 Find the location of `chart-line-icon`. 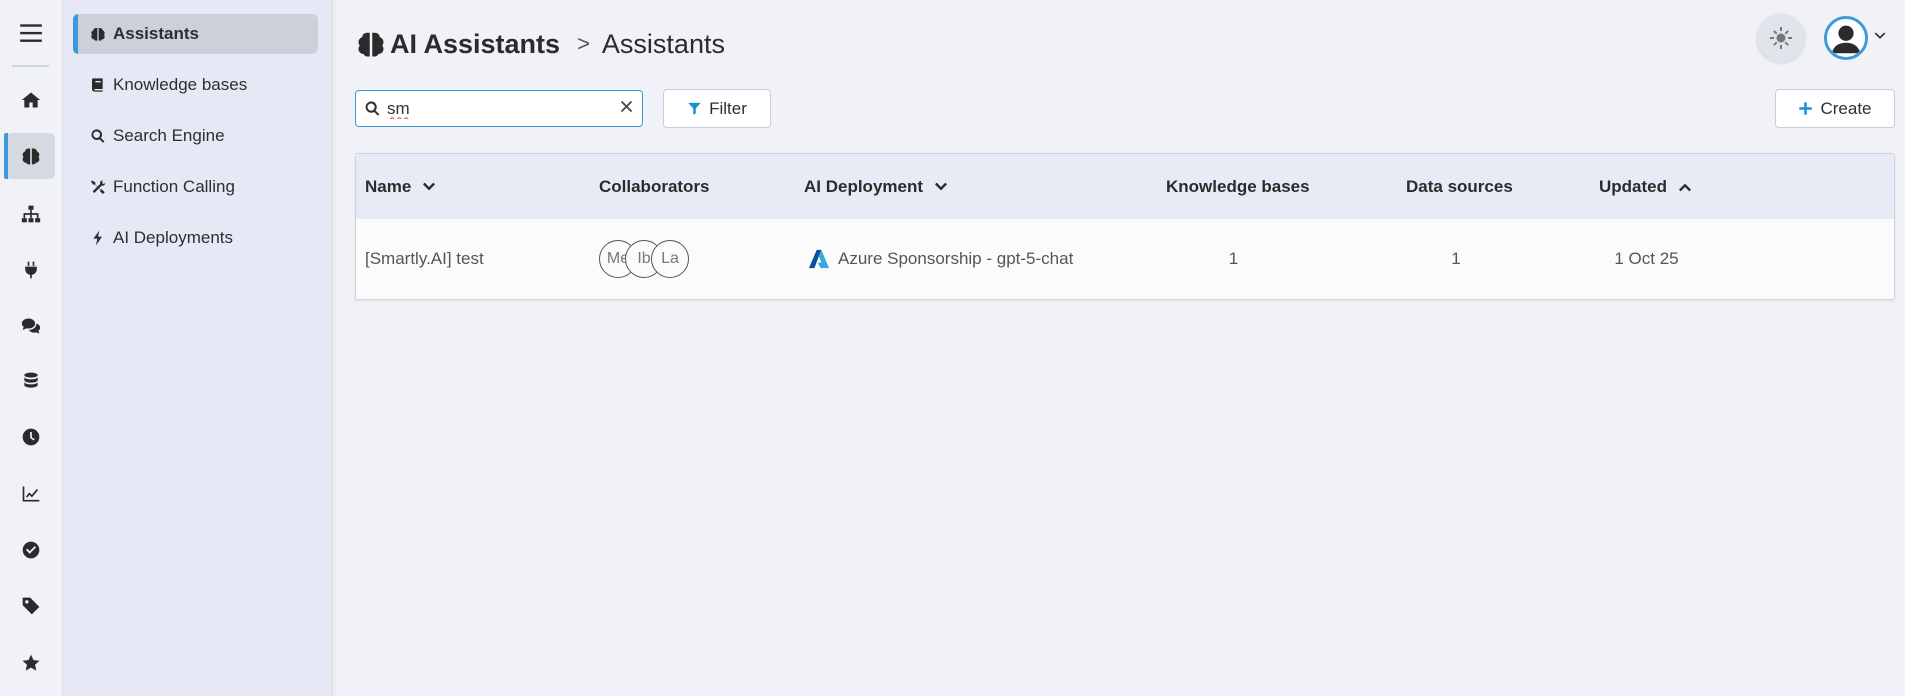

chart-line-icon is located at coordinates (30, 494).